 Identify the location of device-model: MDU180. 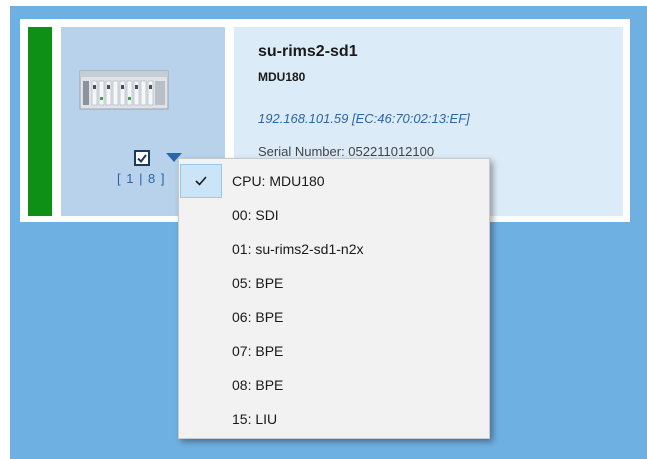
(282, 77).